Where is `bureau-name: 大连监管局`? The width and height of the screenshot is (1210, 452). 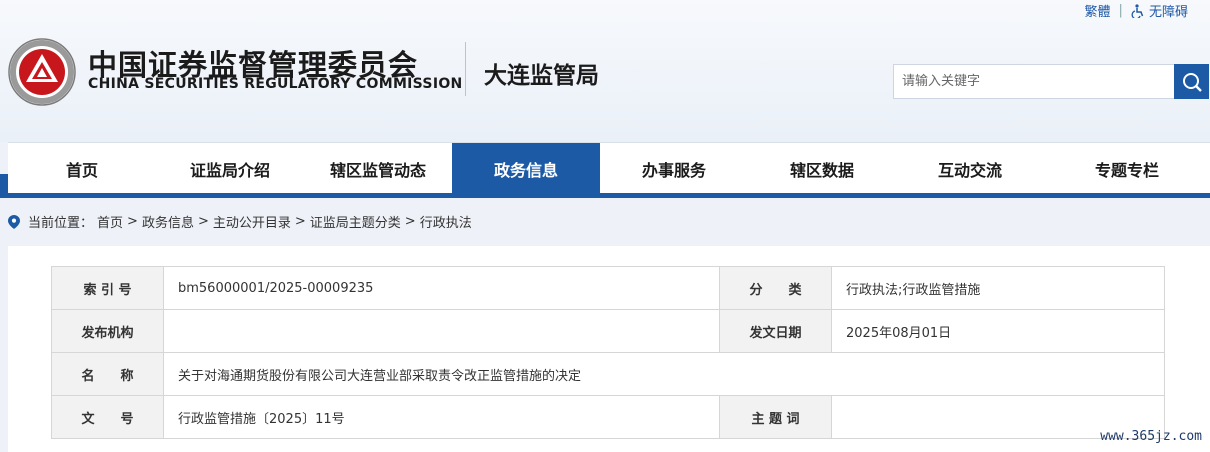
bureau-name: 大连监管局 is located at coordinates (541, 76).